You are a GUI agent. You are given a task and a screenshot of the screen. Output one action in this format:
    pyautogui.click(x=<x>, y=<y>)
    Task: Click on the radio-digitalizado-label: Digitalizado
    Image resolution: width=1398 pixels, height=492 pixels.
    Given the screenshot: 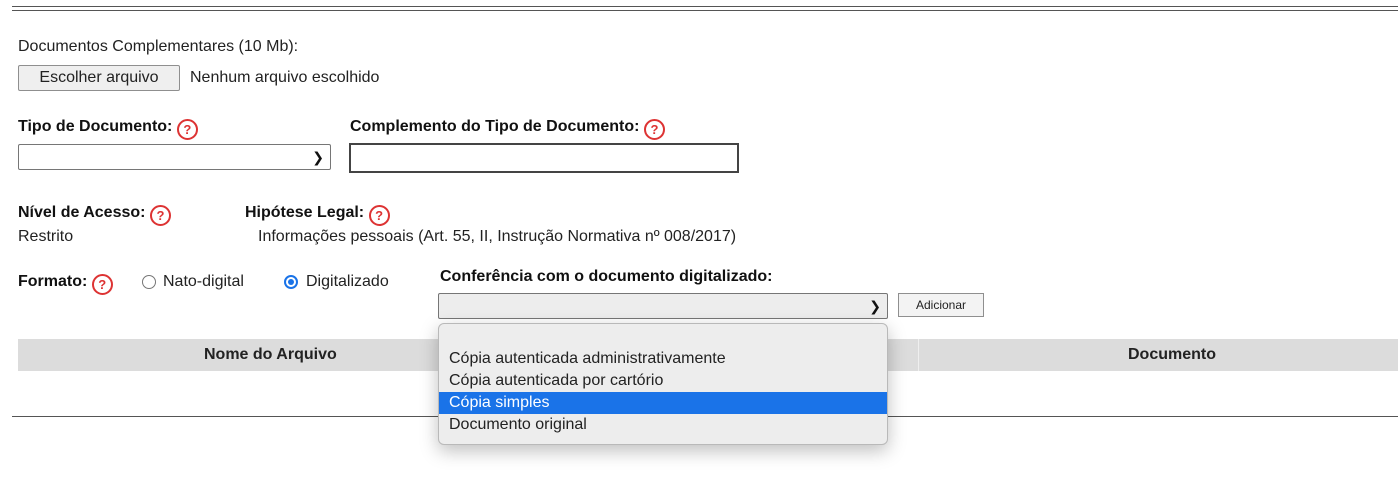 What is the action you would take?
    pyautogui.click(x=347, y=281)
    